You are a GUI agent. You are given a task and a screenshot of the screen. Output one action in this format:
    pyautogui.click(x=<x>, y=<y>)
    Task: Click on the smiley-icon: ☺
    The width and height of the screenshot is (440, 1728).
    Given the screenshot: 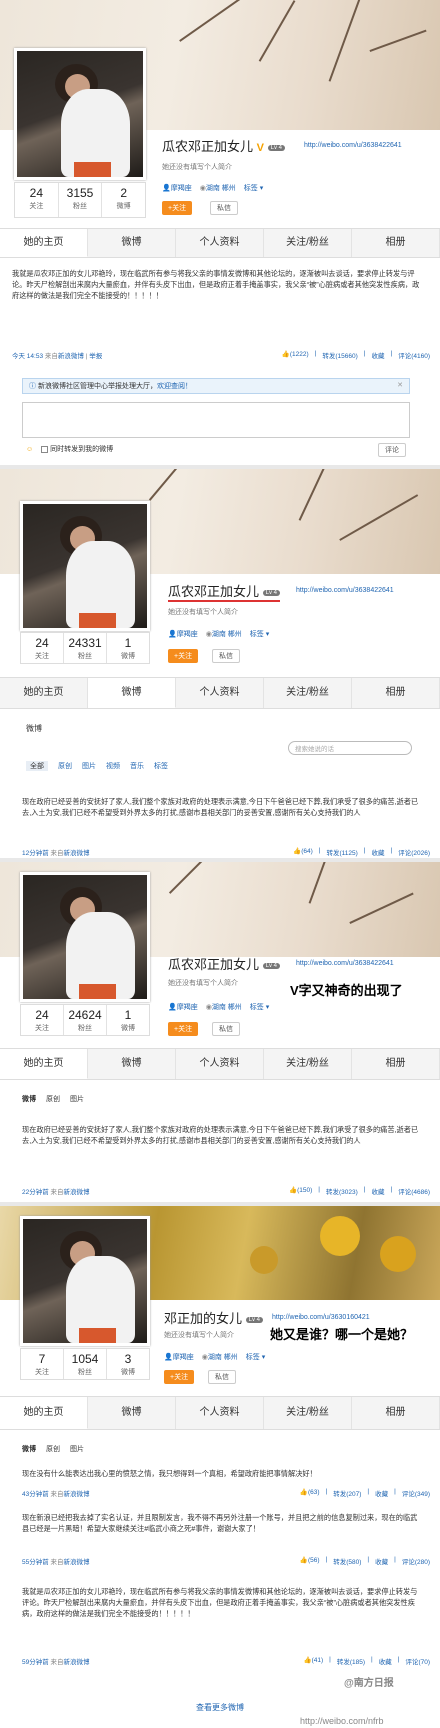 What is the action you would take?
    pyautogui.click(x=29, y=449)
    